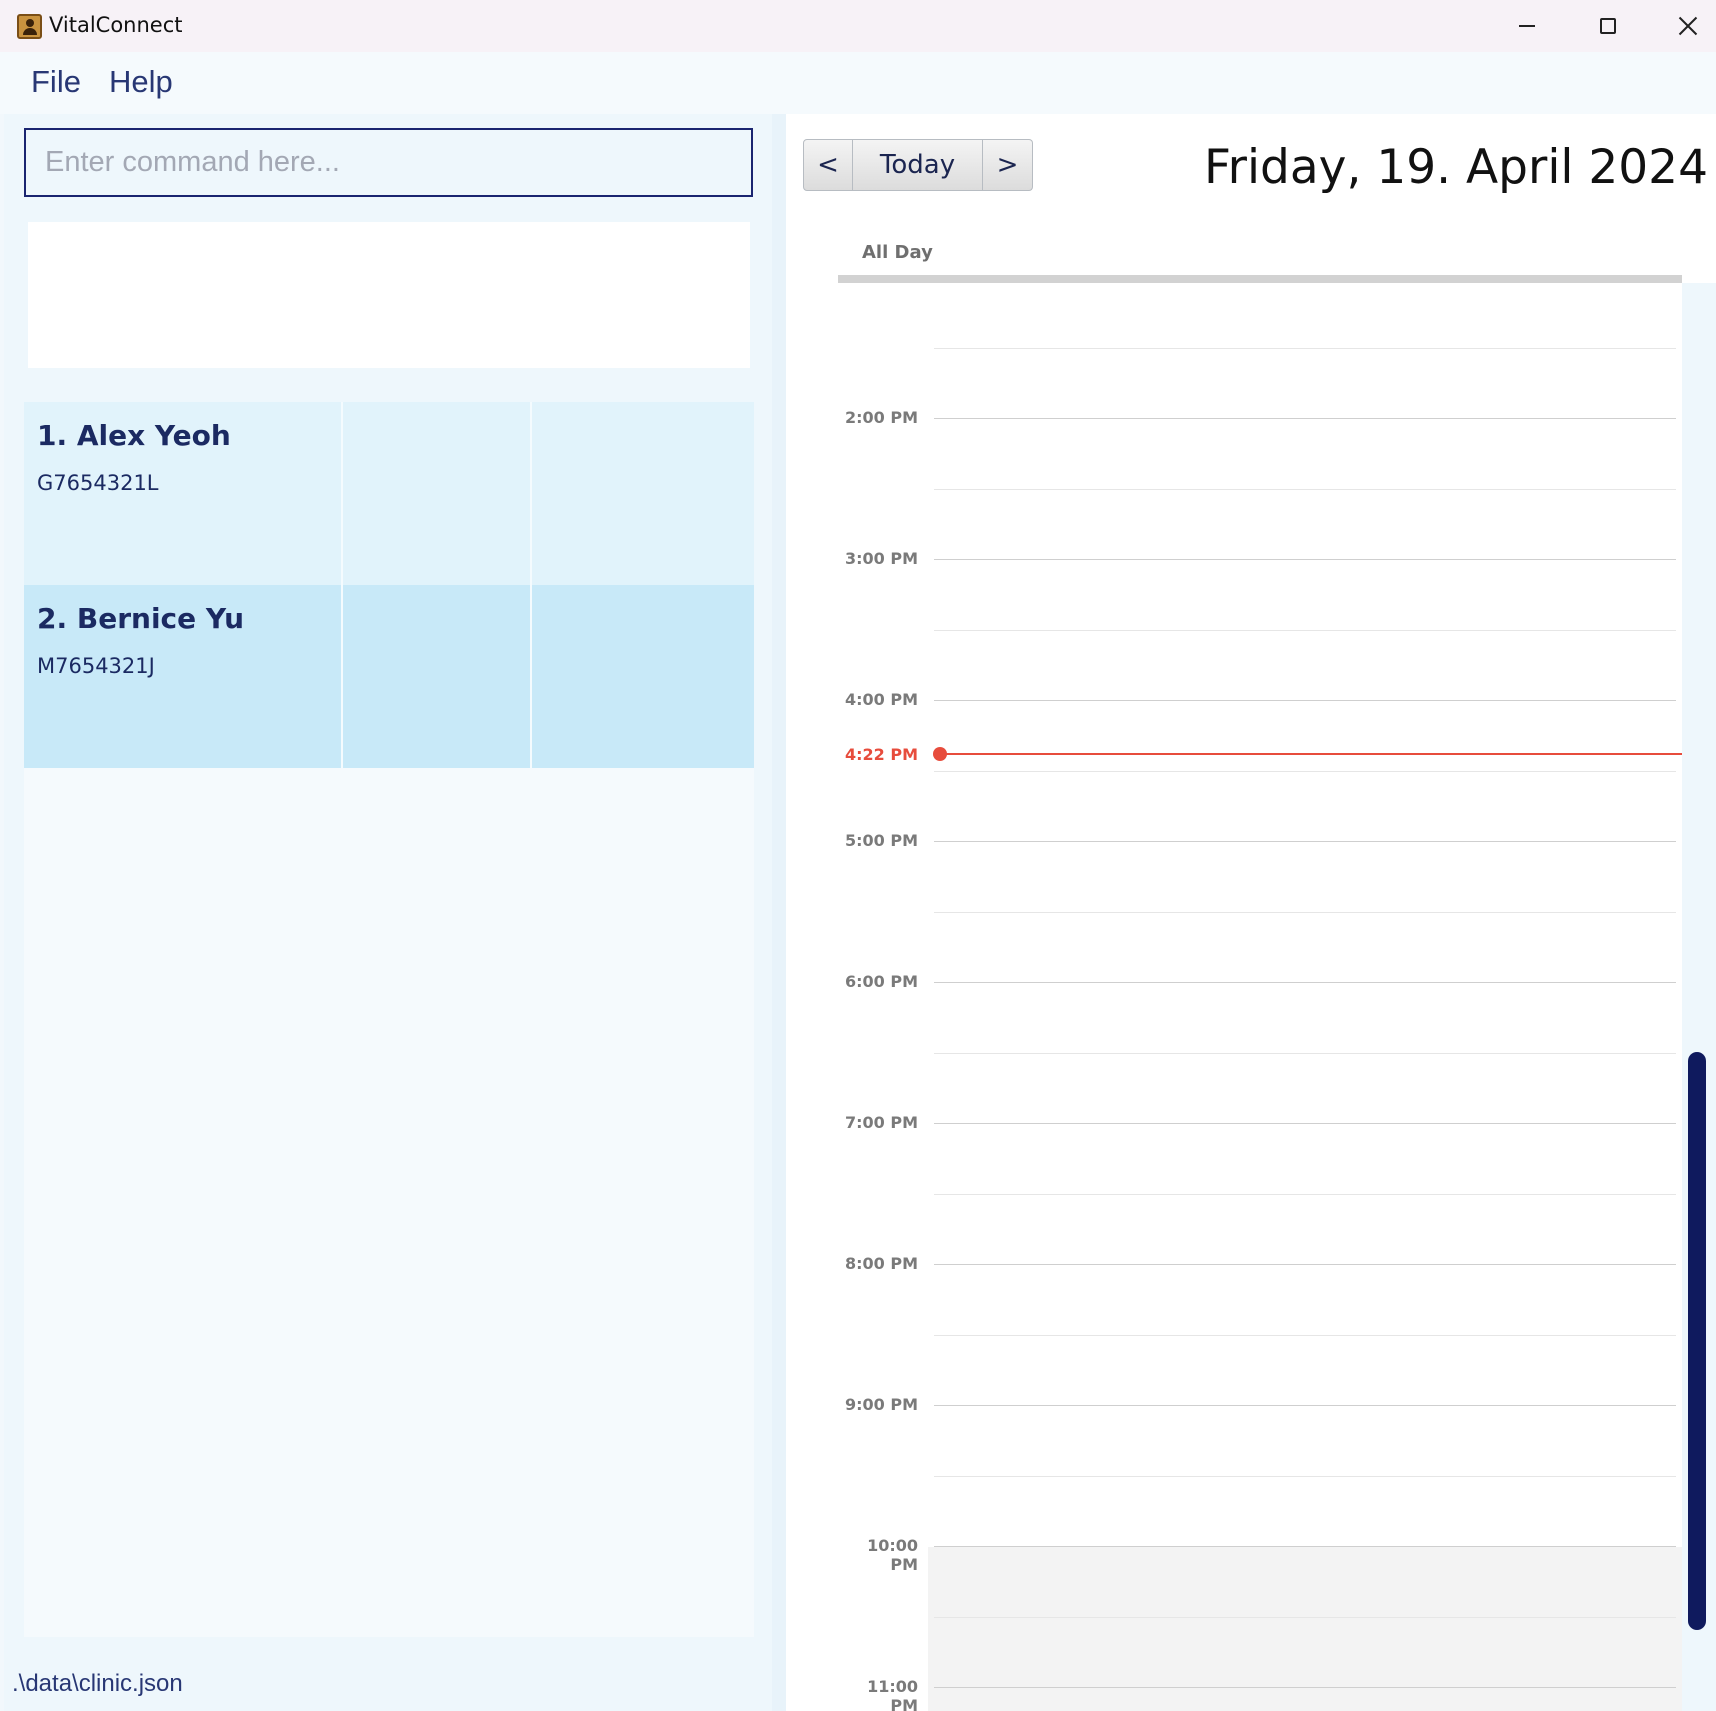 Image resolution: width=1716 pixels, height=1711 pixels. I want to click on current-time-line, so click(1310, 754).